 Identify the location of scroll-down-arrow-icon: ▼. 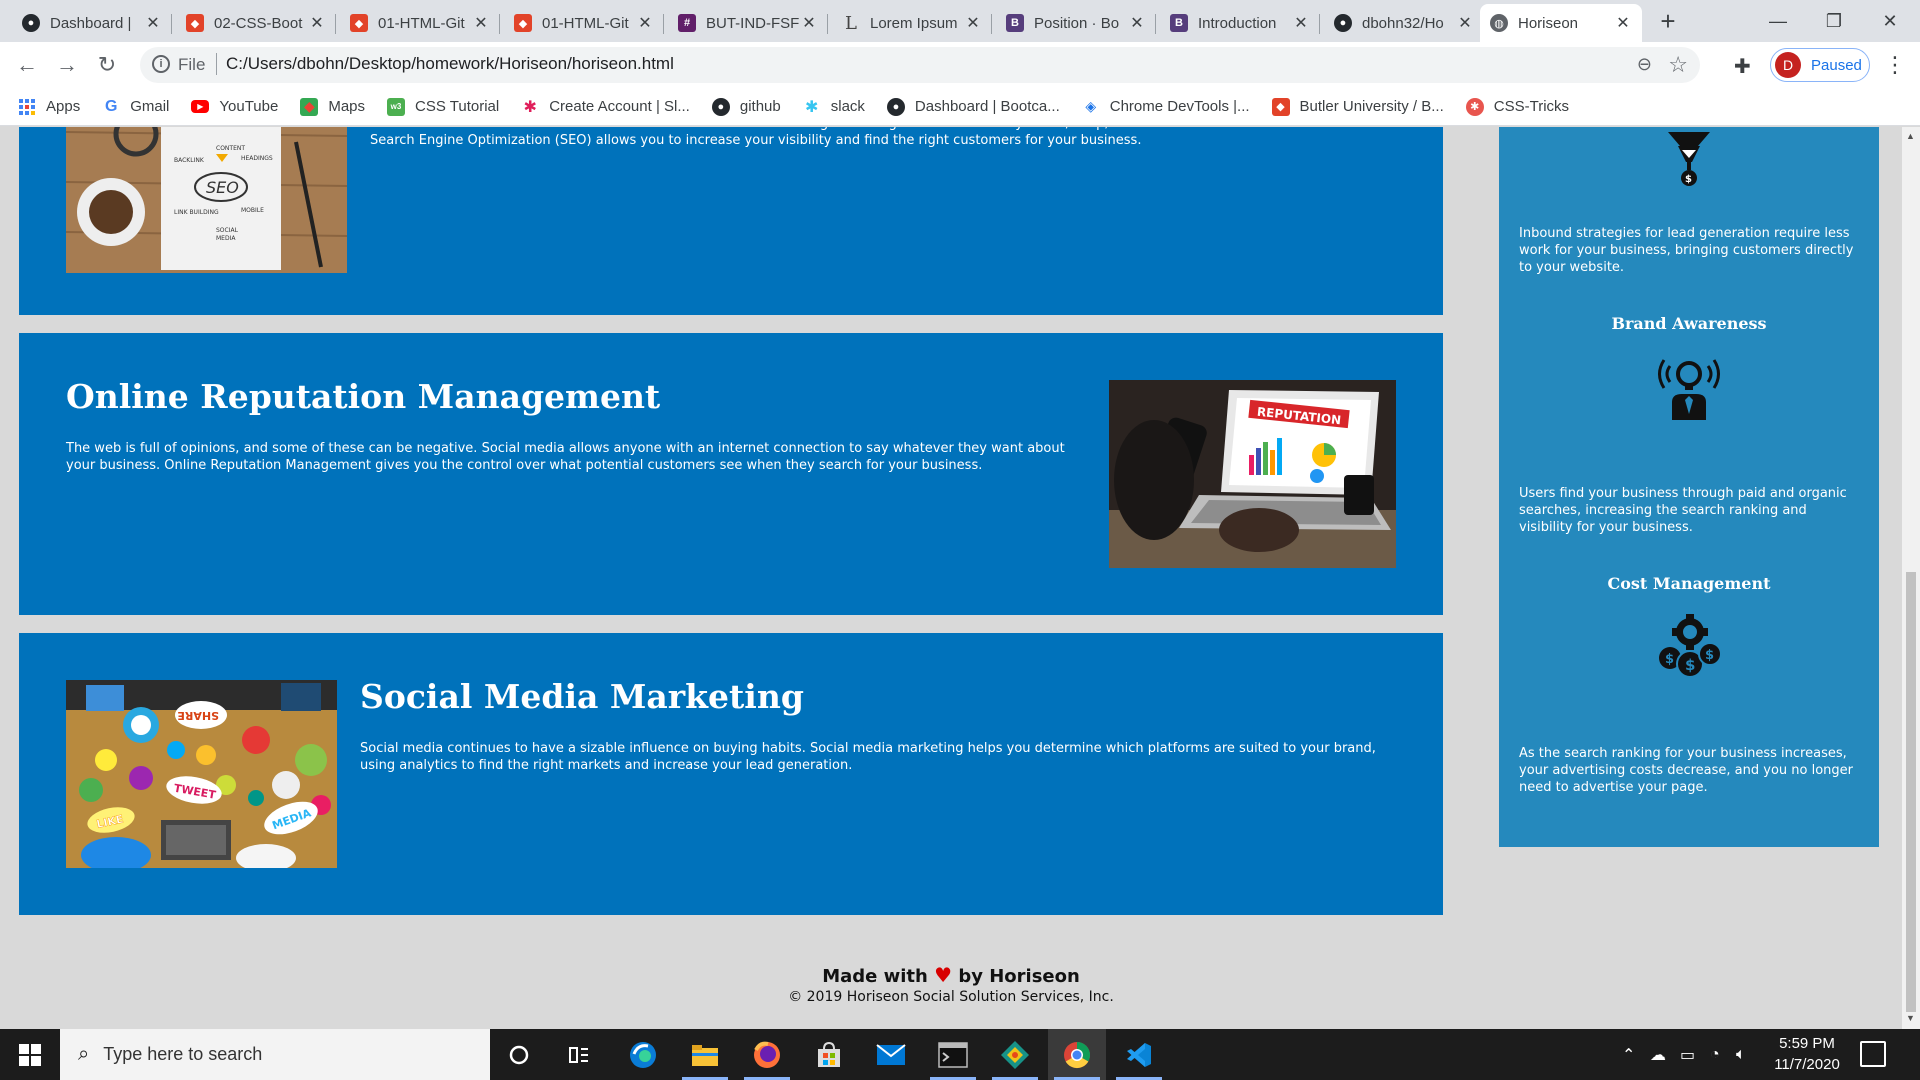
(1910, 1018).